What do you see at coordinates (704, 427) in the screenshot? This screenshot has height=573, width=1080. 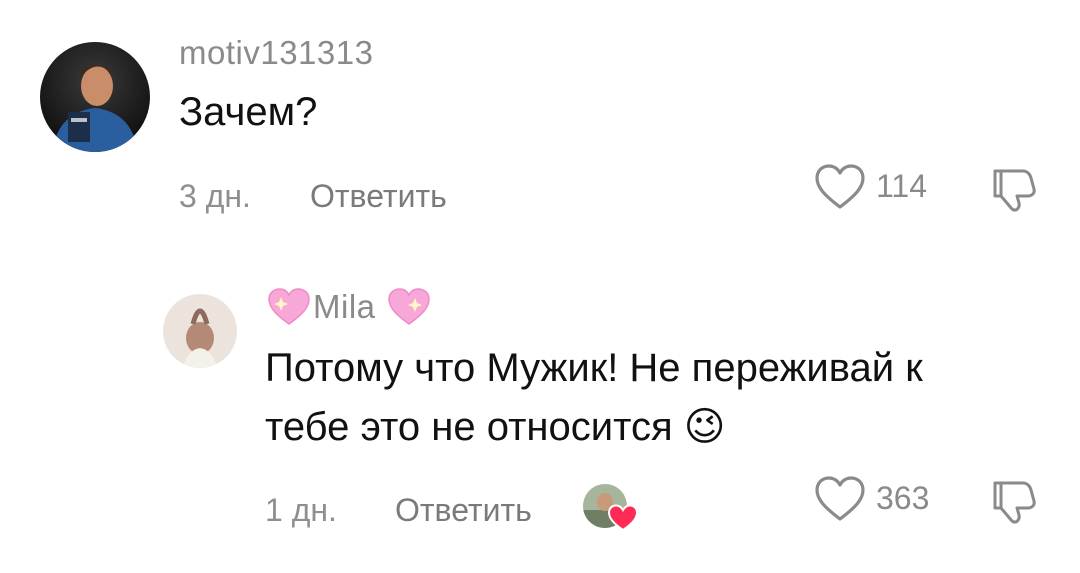 I see `winking-face-emoji: 😉` at bounding box center [704, 427].